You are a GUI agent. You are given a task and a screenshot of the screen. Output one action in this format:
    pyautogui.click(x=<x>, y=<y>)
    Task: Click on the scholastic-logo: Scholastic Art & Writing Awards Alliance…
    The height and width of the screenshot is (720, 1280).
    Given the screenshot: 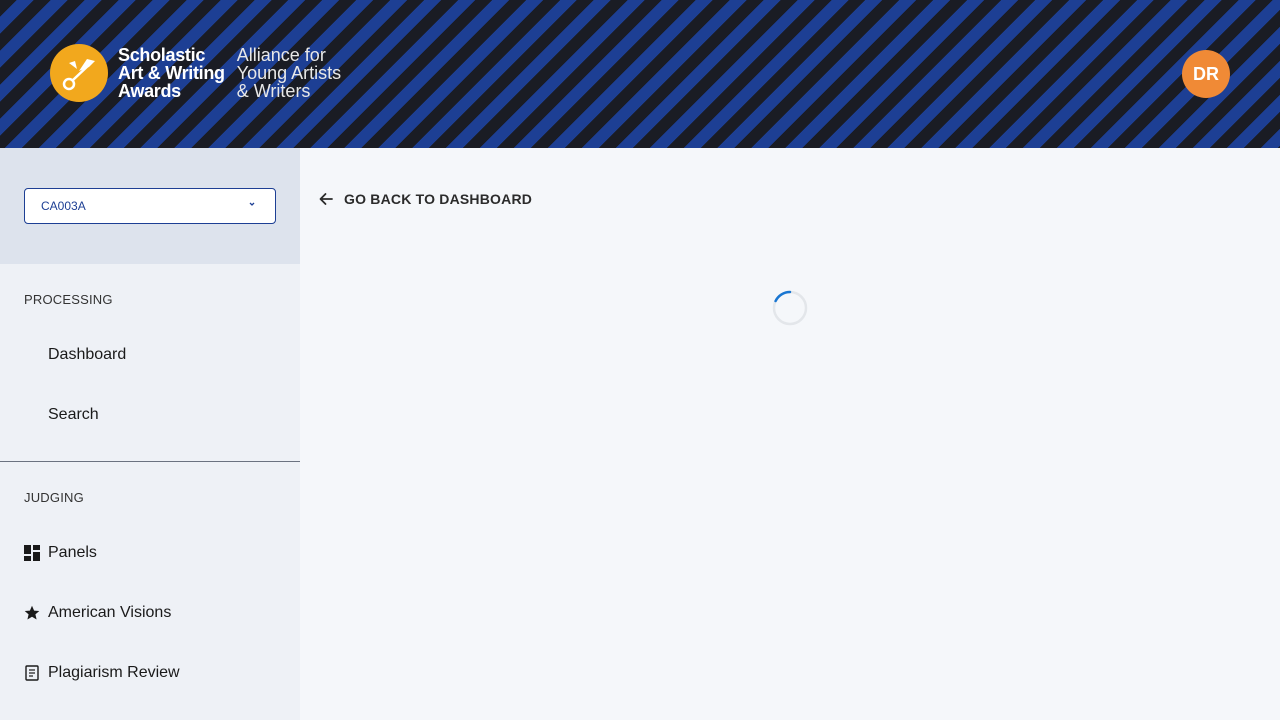 What is the action you would take?
    pyautogui.click(x=195, y=73)
    